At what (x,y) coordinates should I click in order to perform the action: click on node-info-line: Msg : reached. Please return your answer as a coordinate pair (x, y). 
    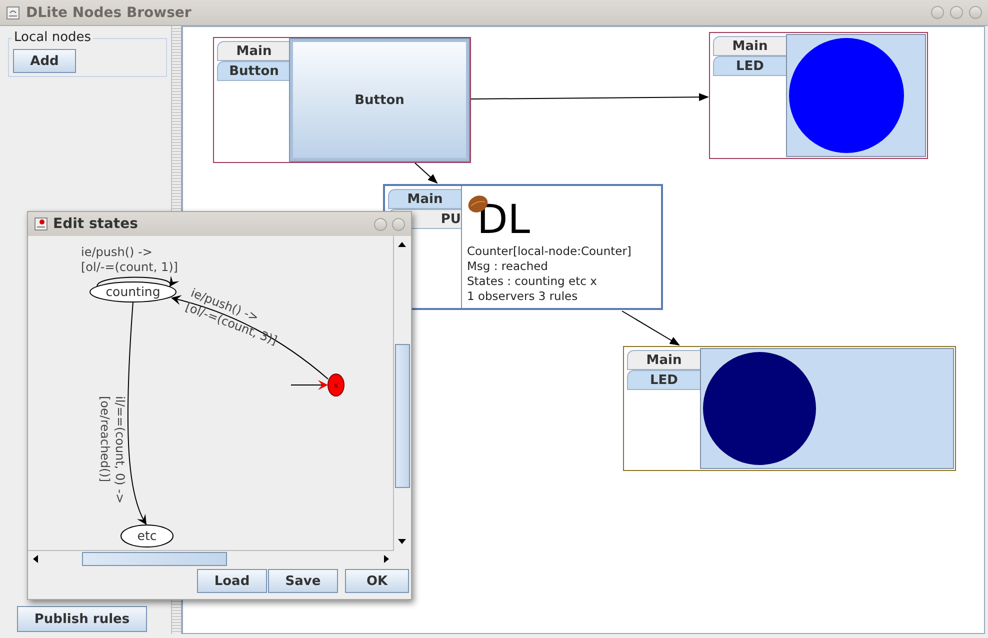
    Looking at the image, I should click on (508, 266).